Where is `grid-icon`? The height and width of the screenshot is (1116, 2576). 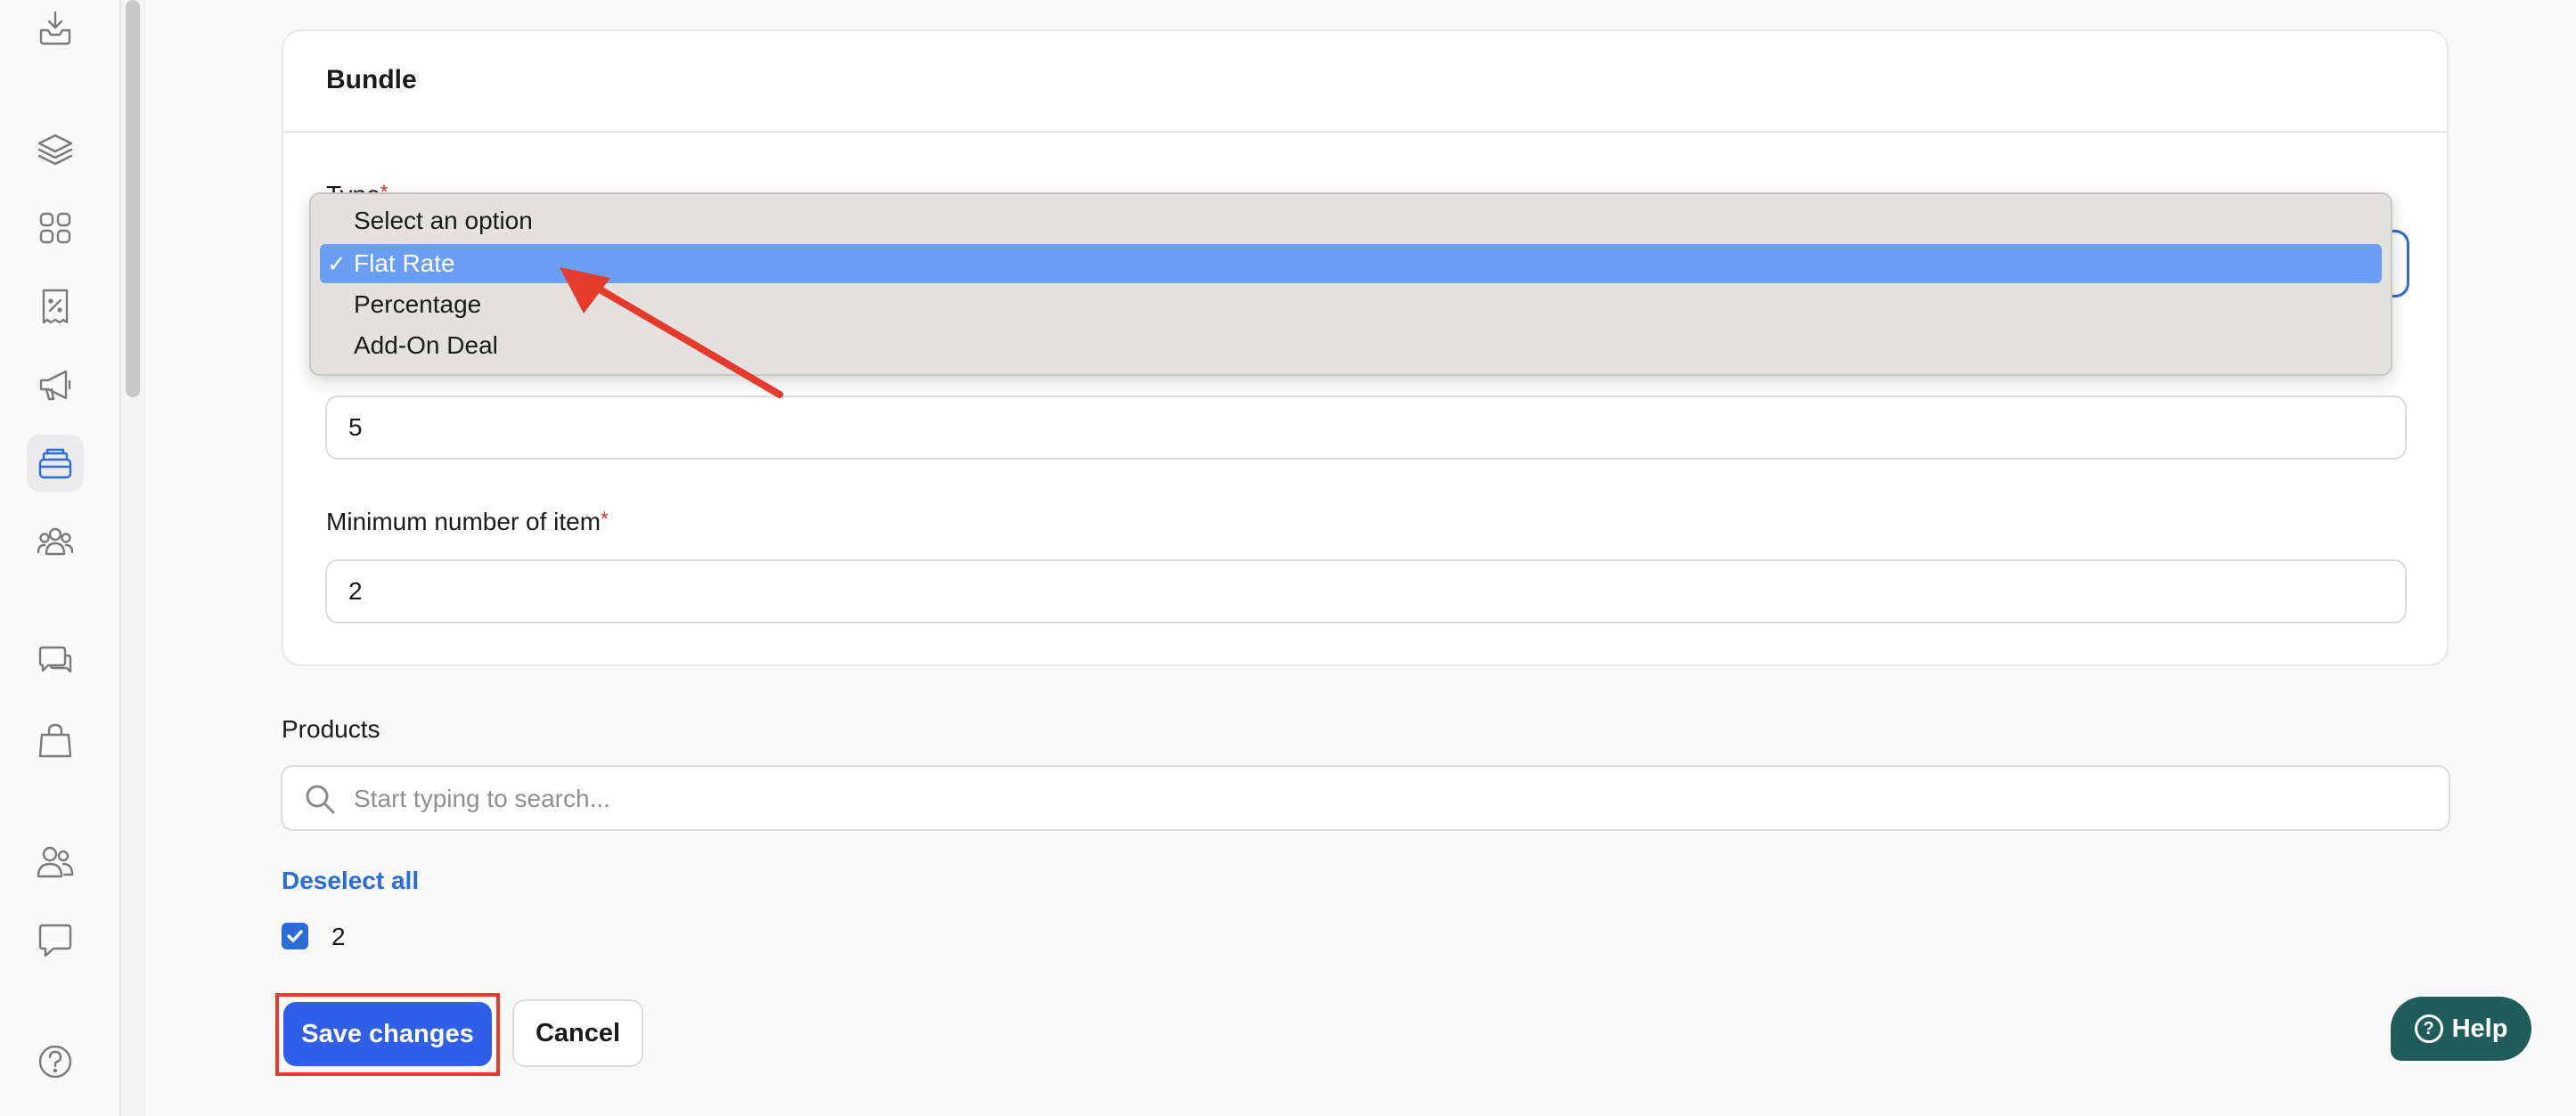
grid-icon is located at coordinates (55, 228).